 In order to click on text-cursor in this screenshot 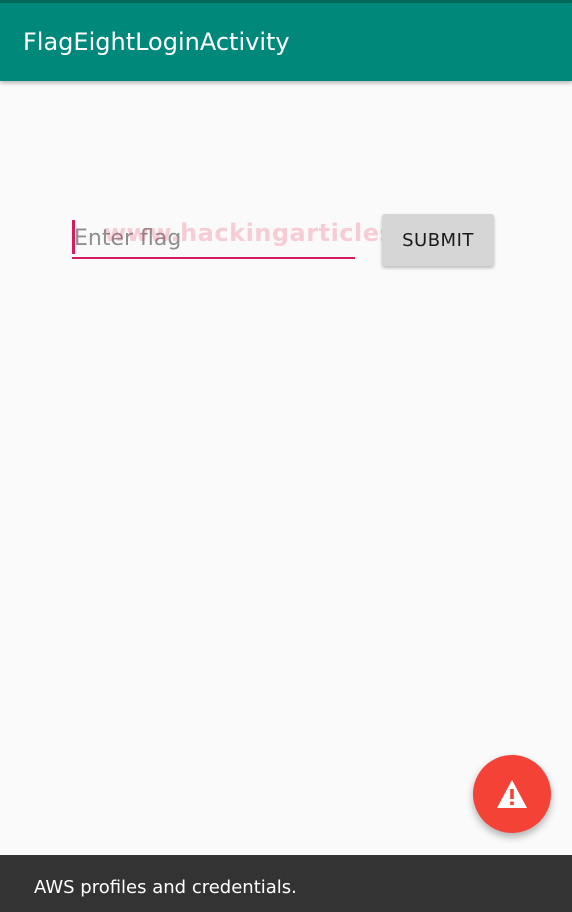, I will do `click(73, 237)`.